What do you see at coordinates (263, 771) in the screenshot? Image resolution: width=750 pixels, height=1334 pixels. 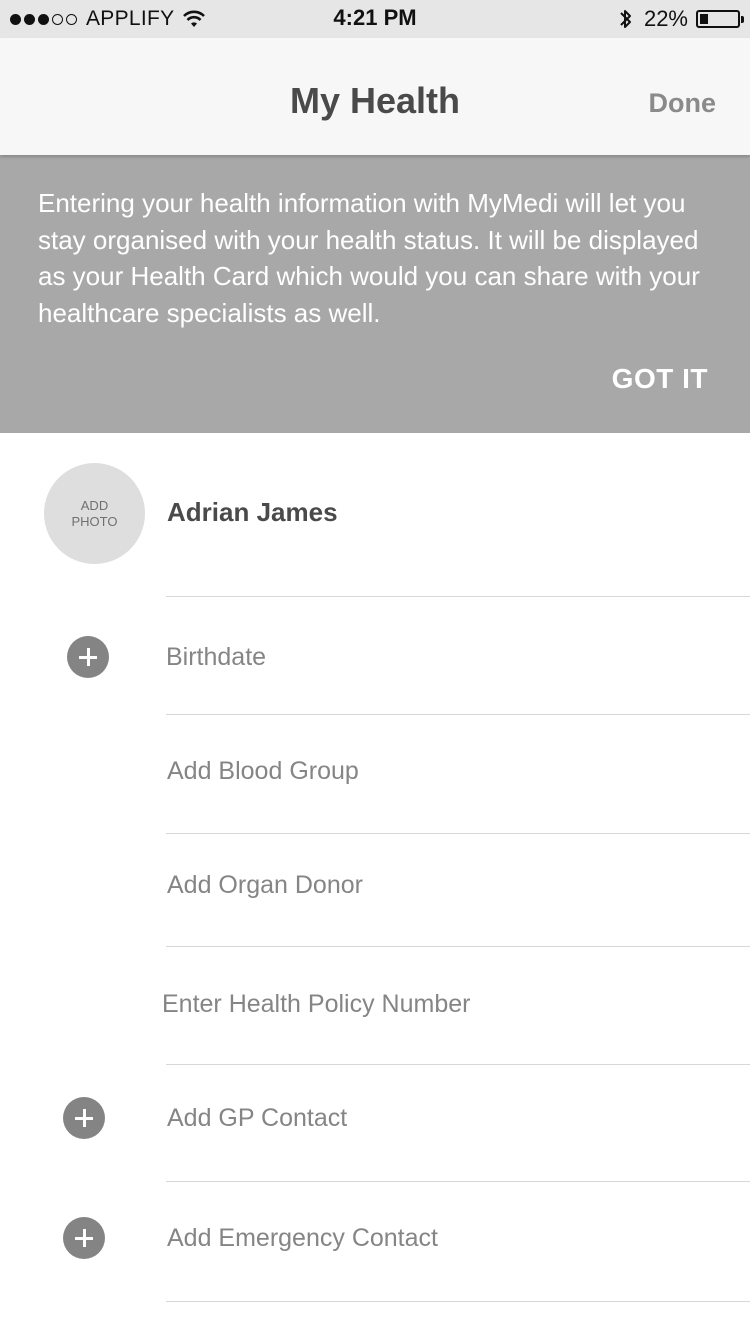 I see `blood-group-label: Add Blood Group` at bounding box center [263, 771].